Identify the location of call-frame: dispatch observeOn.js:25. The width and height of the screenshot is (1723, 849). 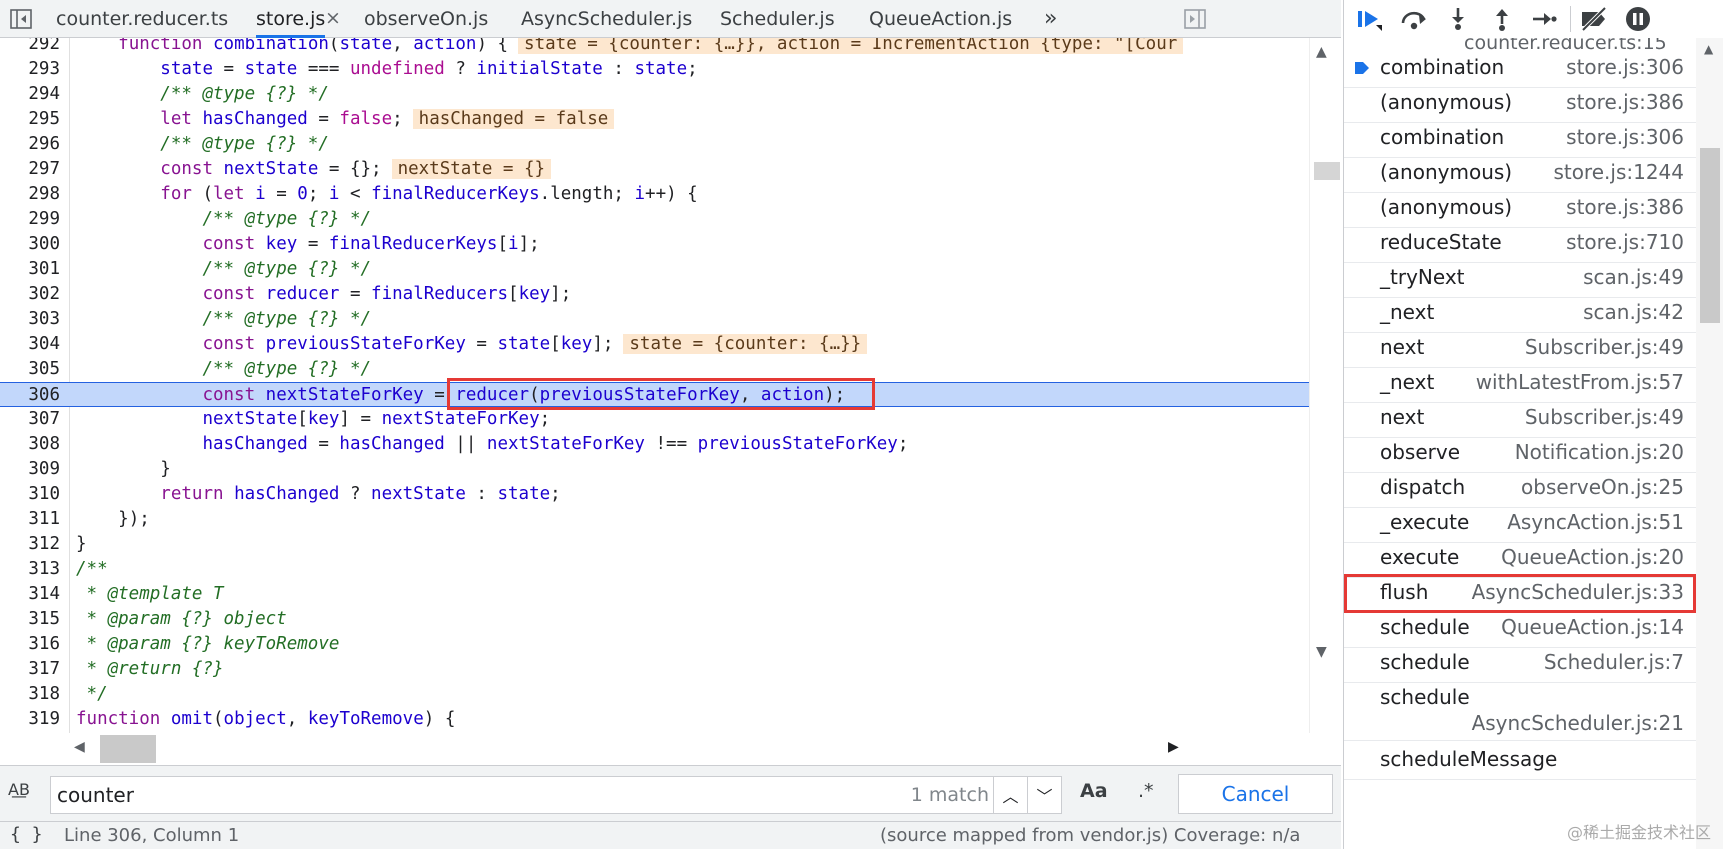
(1520, 488).